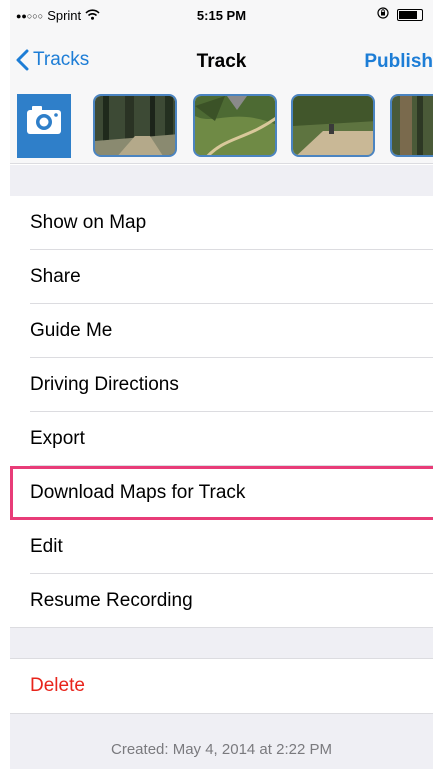 The image size is (433, 769). I want to click on photo-strip, so click(221, 129).